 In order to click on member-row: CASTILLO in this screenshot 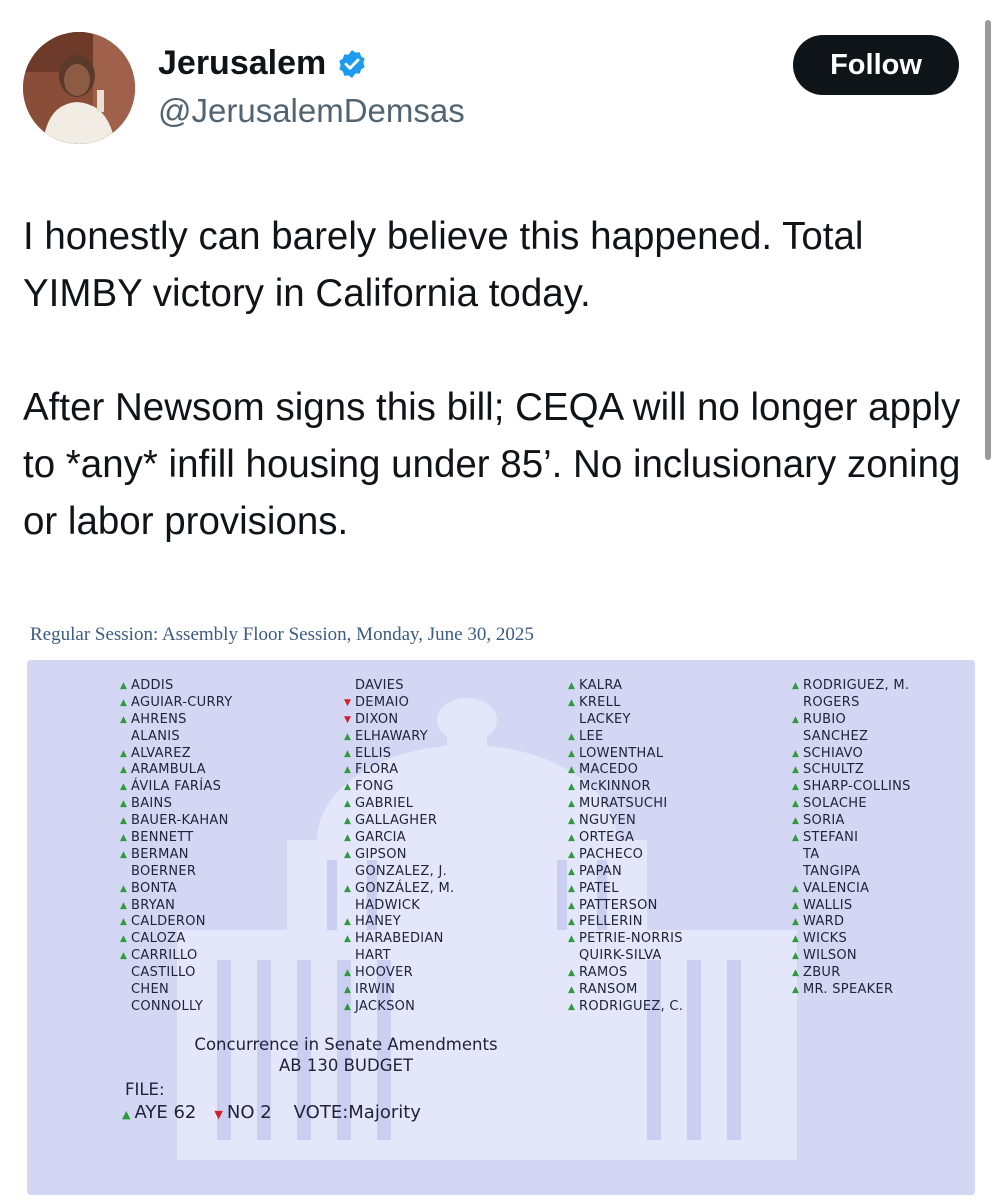, I will do `click(175, 973)`.